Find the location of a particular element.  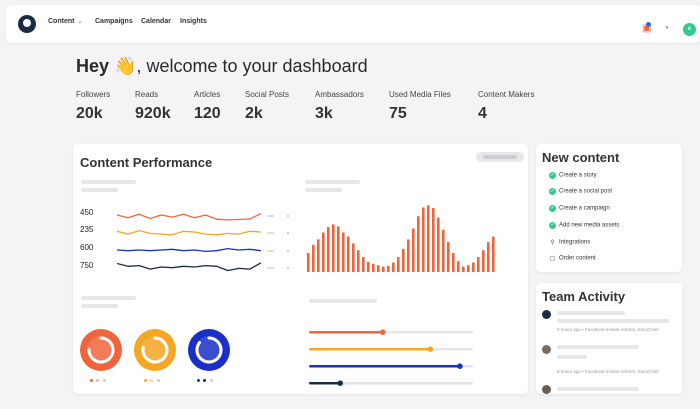

line-chart is located at coordinates (203, 242).